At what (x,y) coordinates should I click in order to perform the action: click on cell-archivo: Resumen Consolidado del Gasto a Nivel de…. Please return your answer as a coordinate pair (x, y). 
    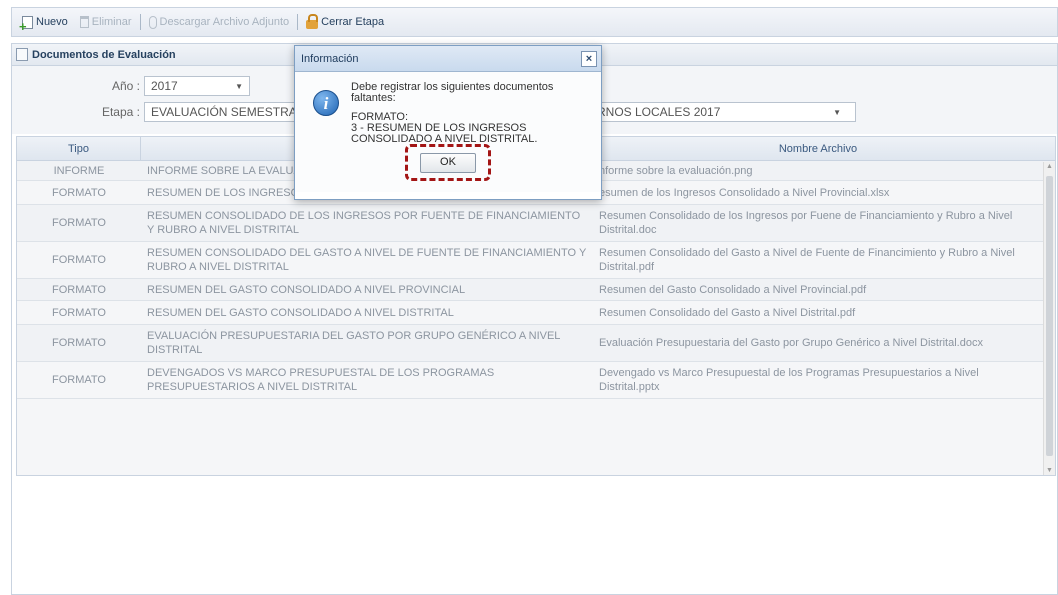
    Looking at the image, I should click on (807, 260).